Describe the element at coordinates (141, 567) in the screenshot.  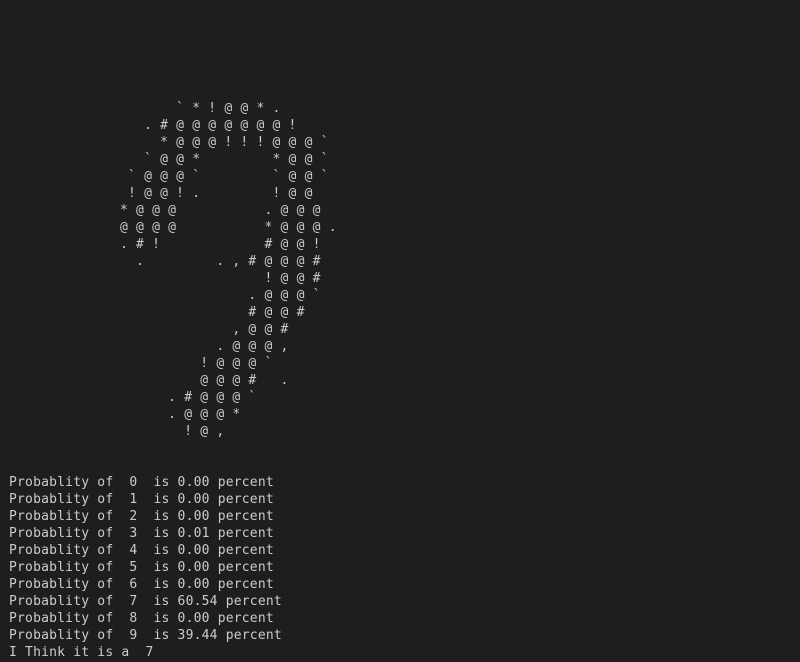
I see `probability-line-5: Probablity of 5 is 0.00 percent` at that location.